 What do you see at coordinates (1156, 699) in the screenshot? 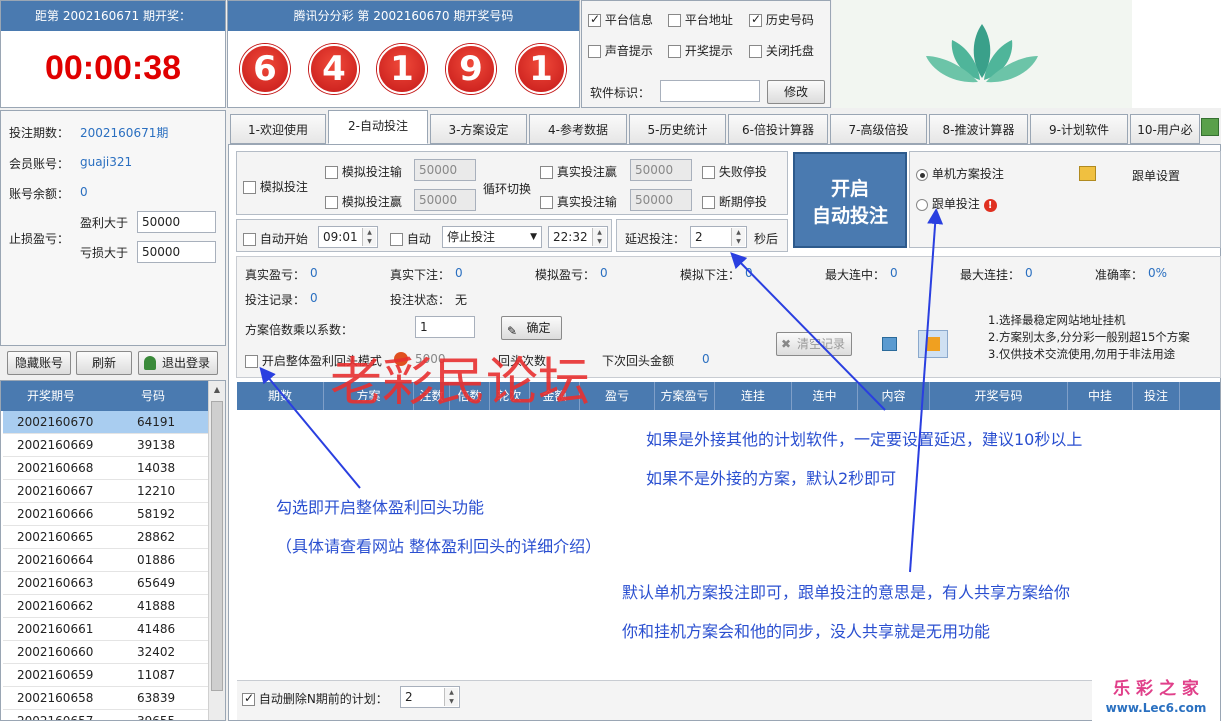
I see `site-logo: 乐 彩 之 家 www.Lec6.com` at bounding box center [1156, 699].